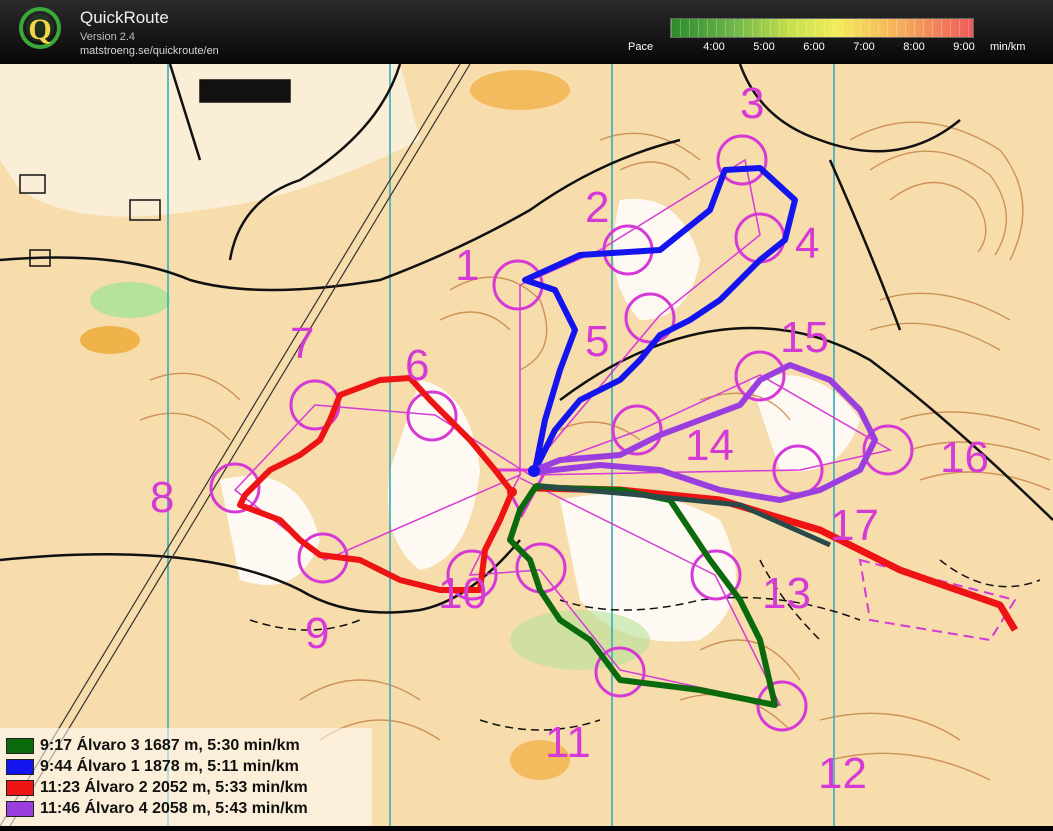 Image resolution: width=1053 pixels, height=831 pixels. Describe the element at coordinates (764, 47) in the screenshot. I see `pace-tick: 5:00` at that location.